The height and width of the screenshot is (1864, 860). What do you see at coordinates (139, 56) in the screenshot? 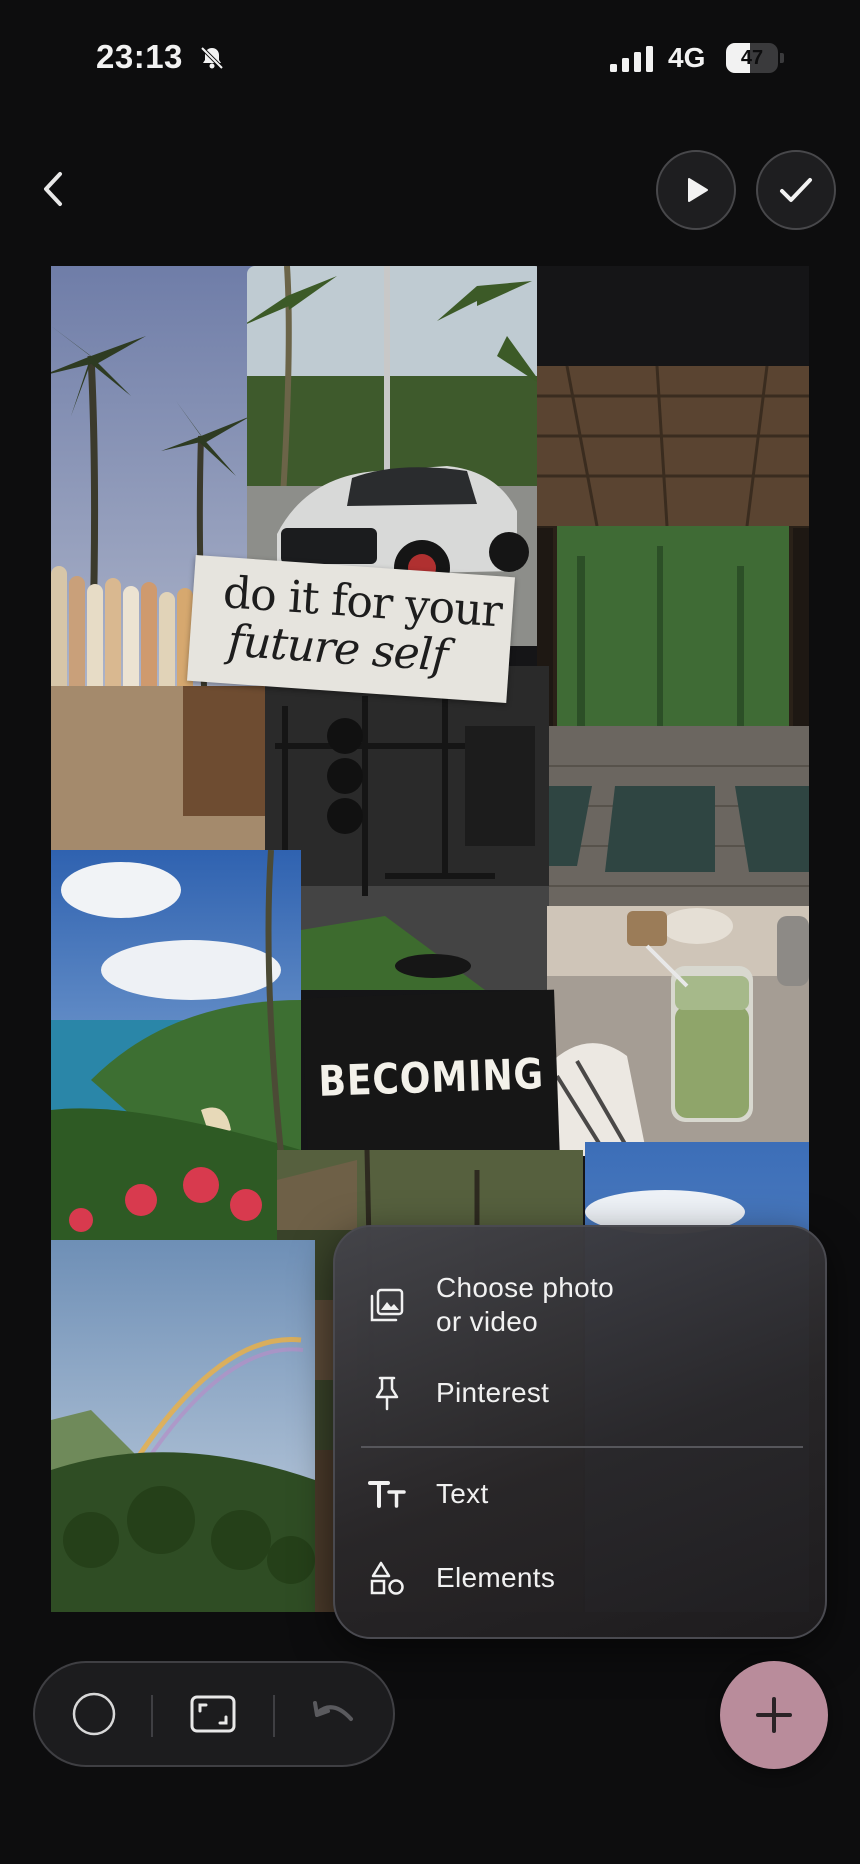
I see `status-time: 23:13` at bounding box center [139, 56].